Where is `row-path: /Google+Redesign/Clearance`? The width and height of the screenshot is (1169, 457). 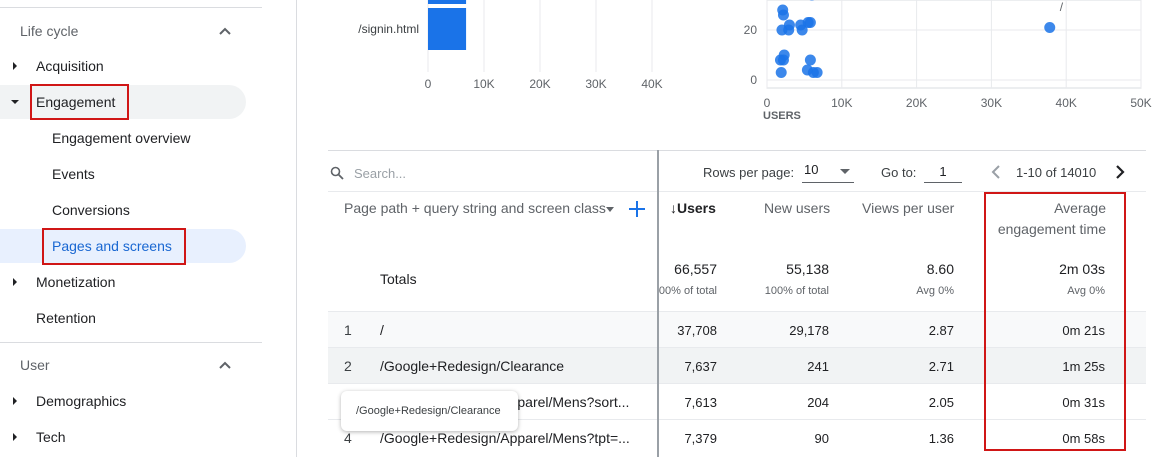
row-path: /Google+Redesign/Clearance is located at coordinates (516, 366).